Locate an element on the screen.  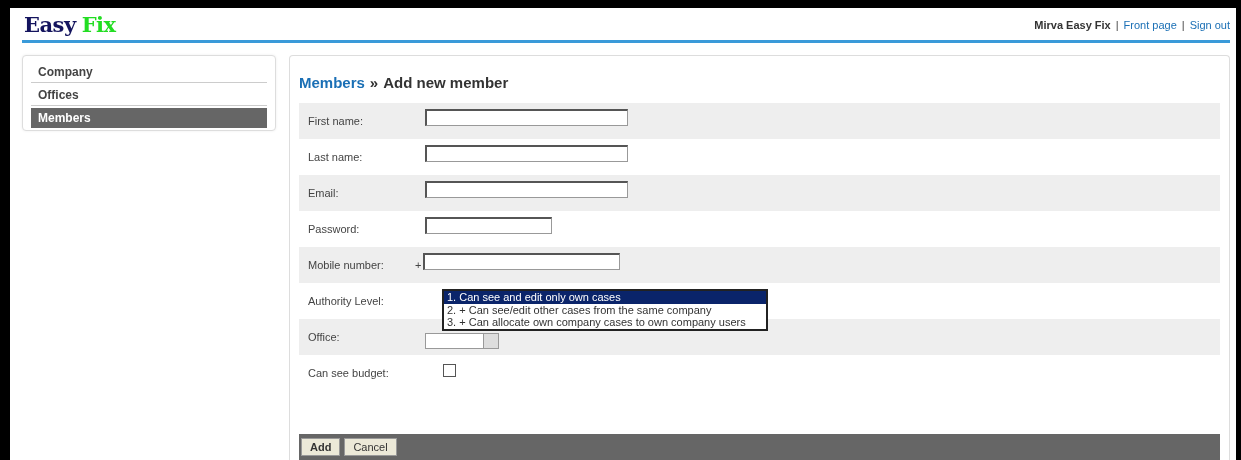
field-label: Email: is located at coordinates (323, 193).